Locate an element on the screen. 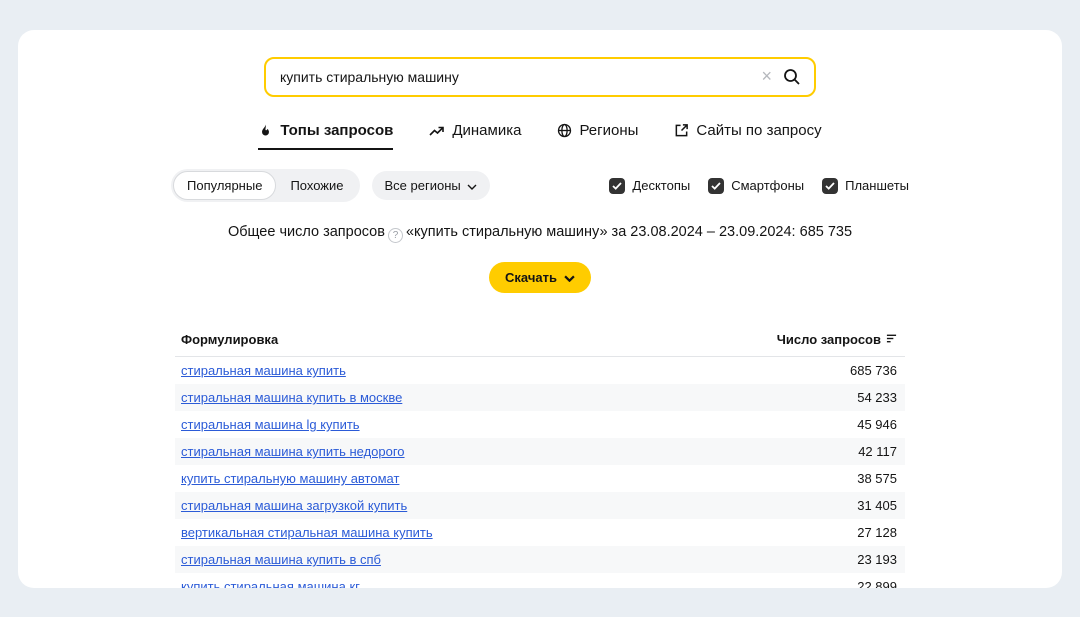  table-row: купить стиральная машина кг 22 899 is located at coordinates (540, 580).